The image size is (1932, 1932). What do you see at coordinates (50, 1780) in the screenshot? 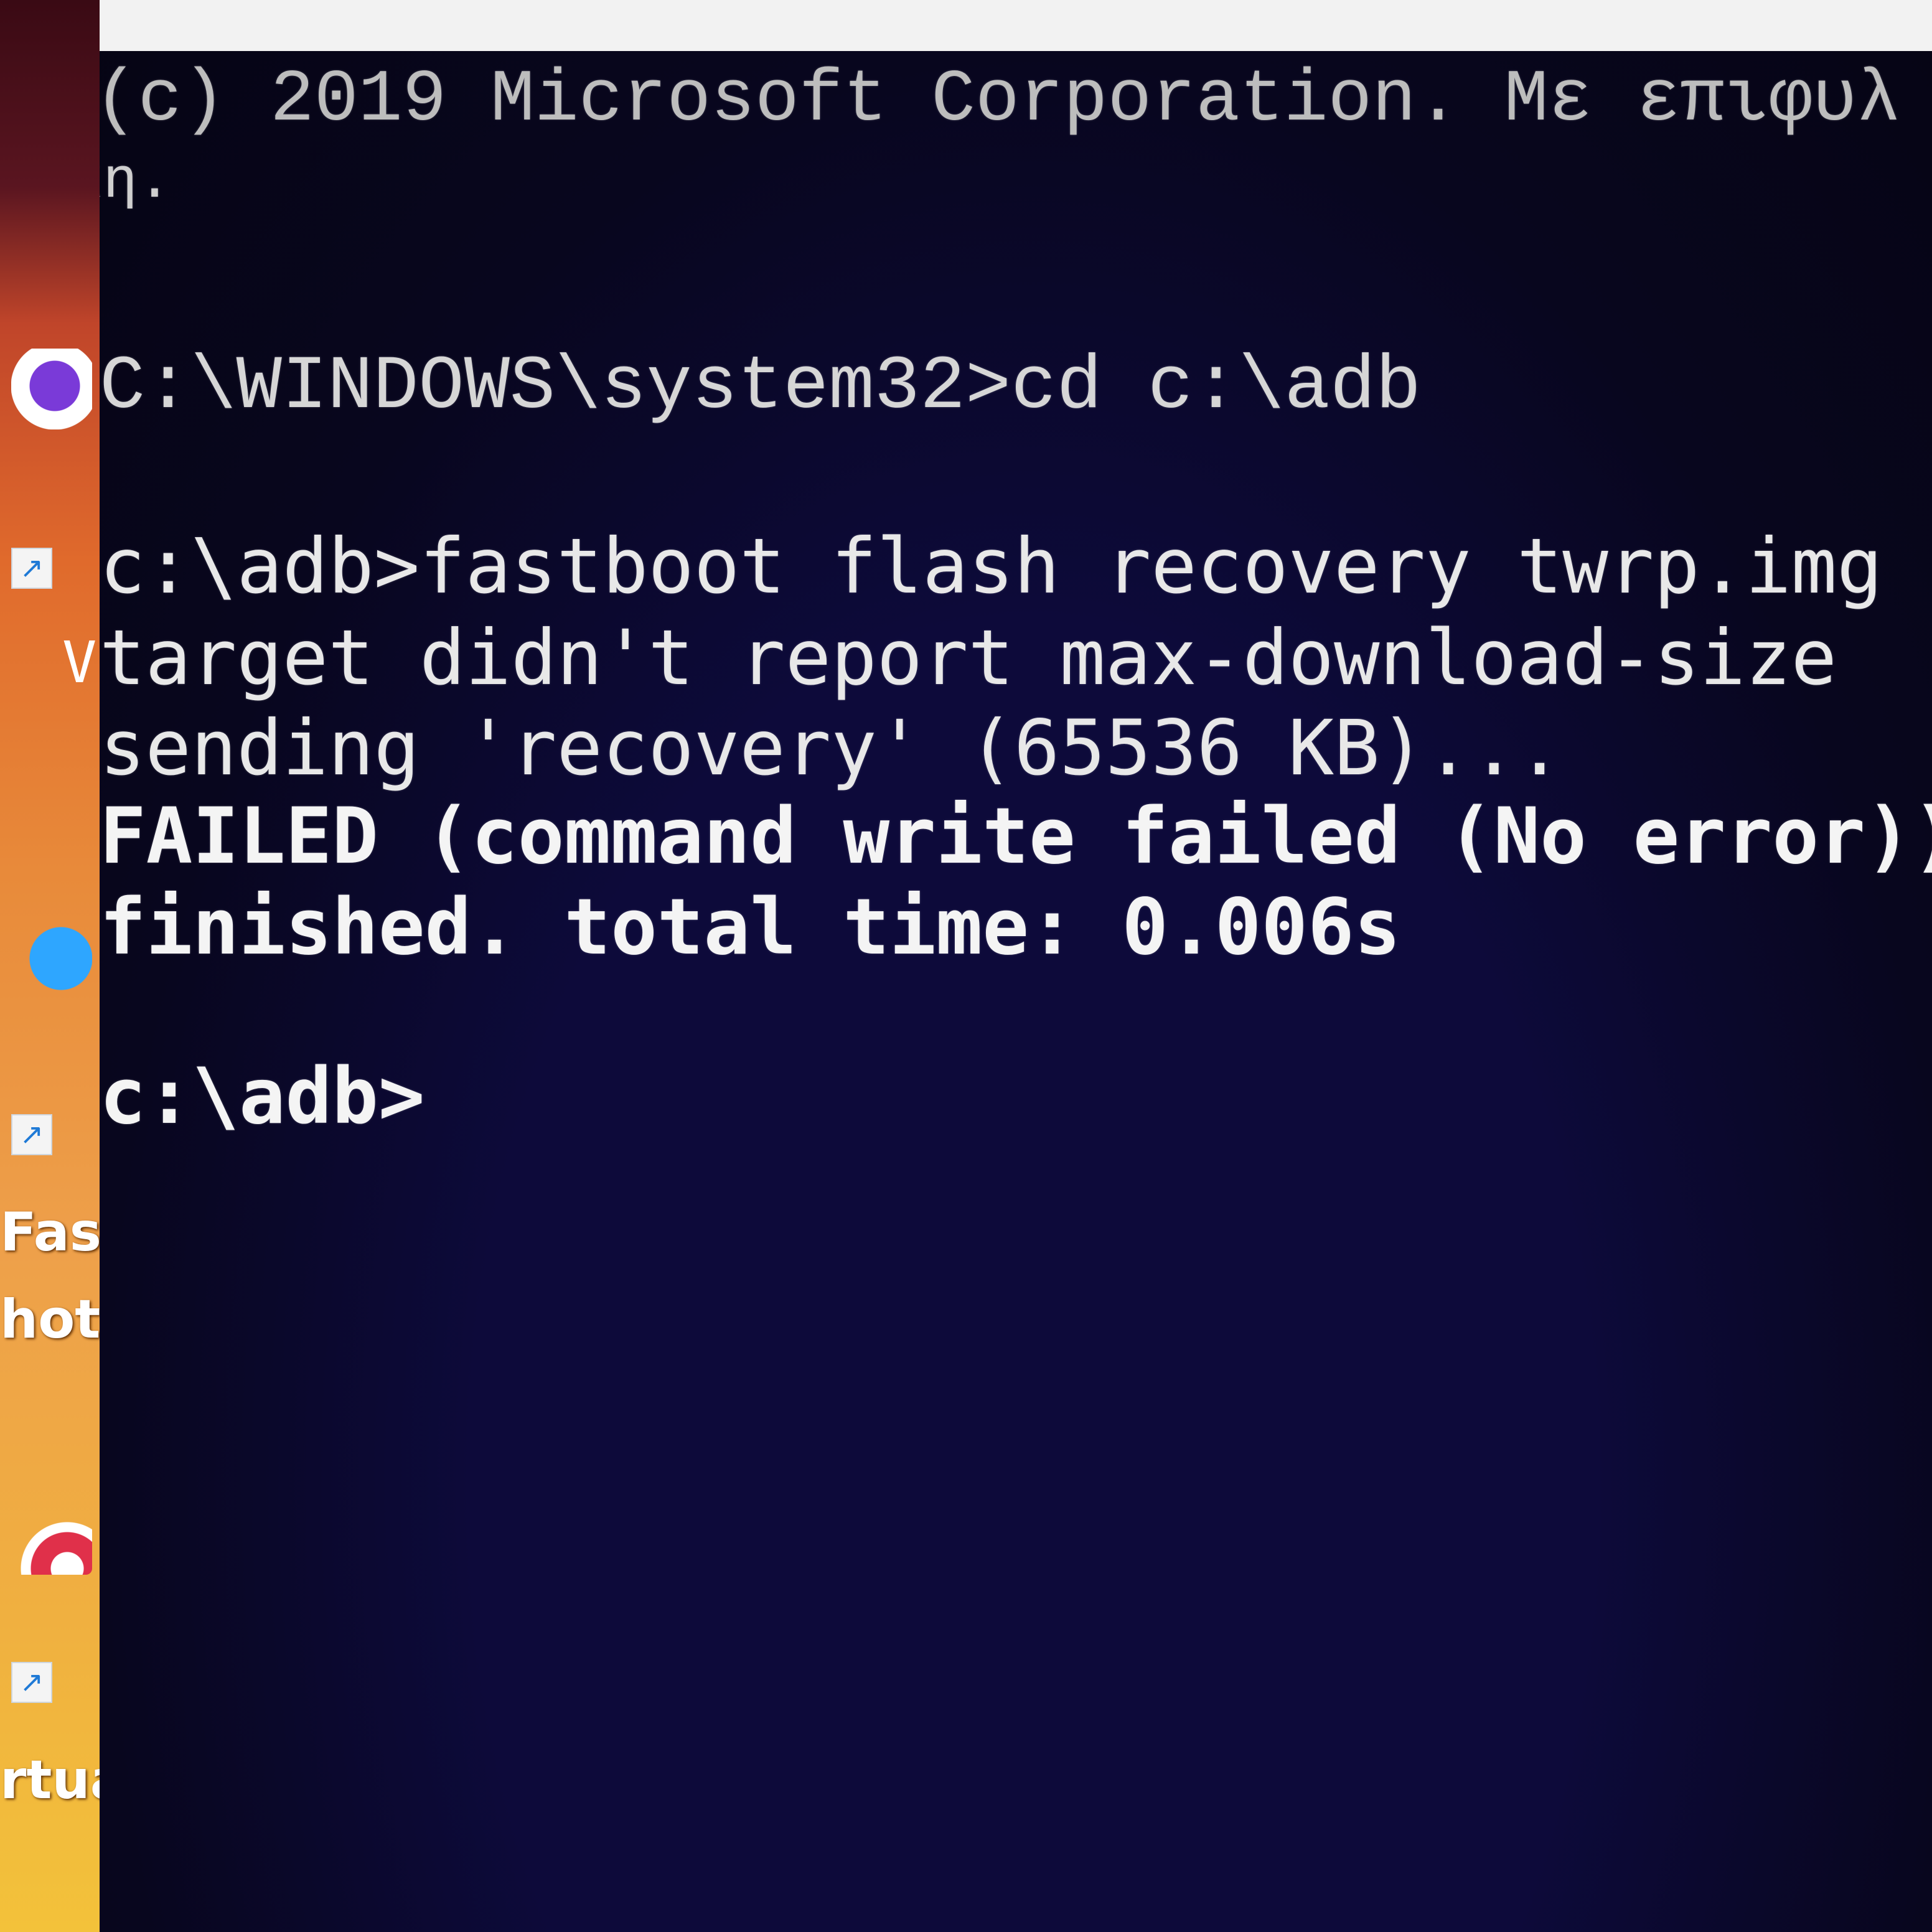
I see `shortcut-label: rtua` at bounding box center [50, 1780].